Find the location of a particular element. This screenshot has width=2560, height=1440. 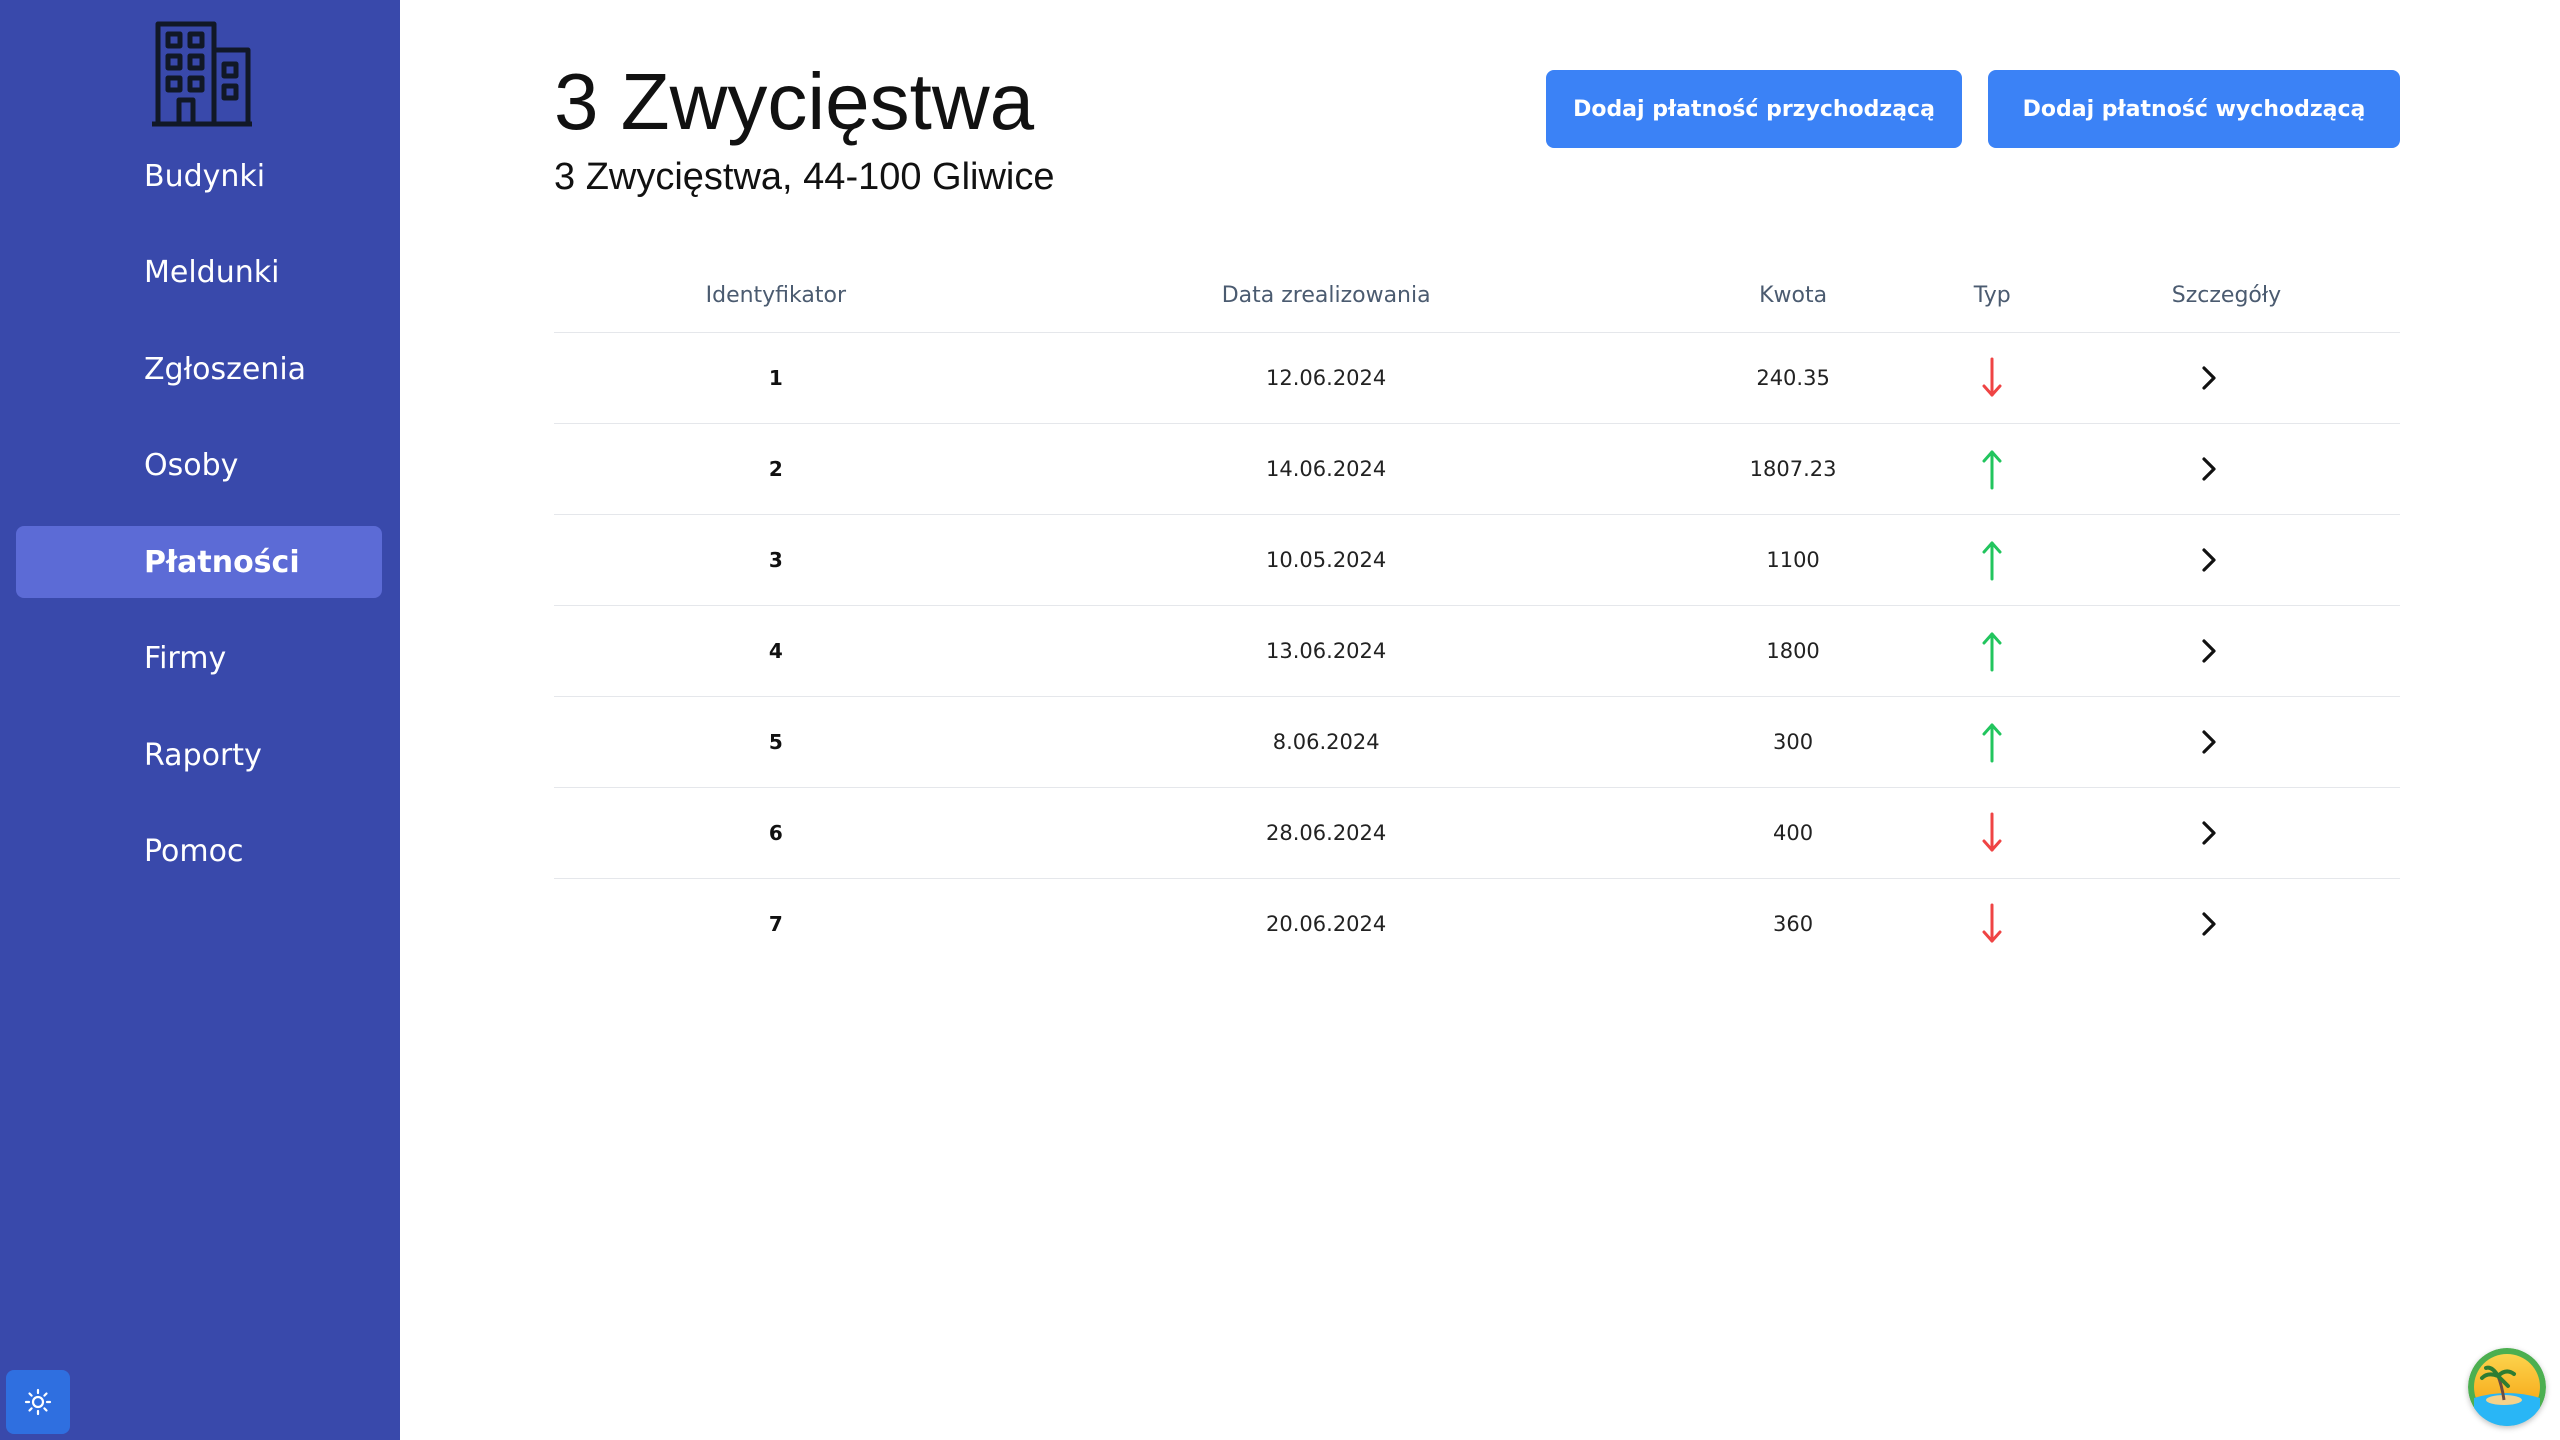

sidebar-item-meldunki: Meldunki is located at coordinates (199, 273).